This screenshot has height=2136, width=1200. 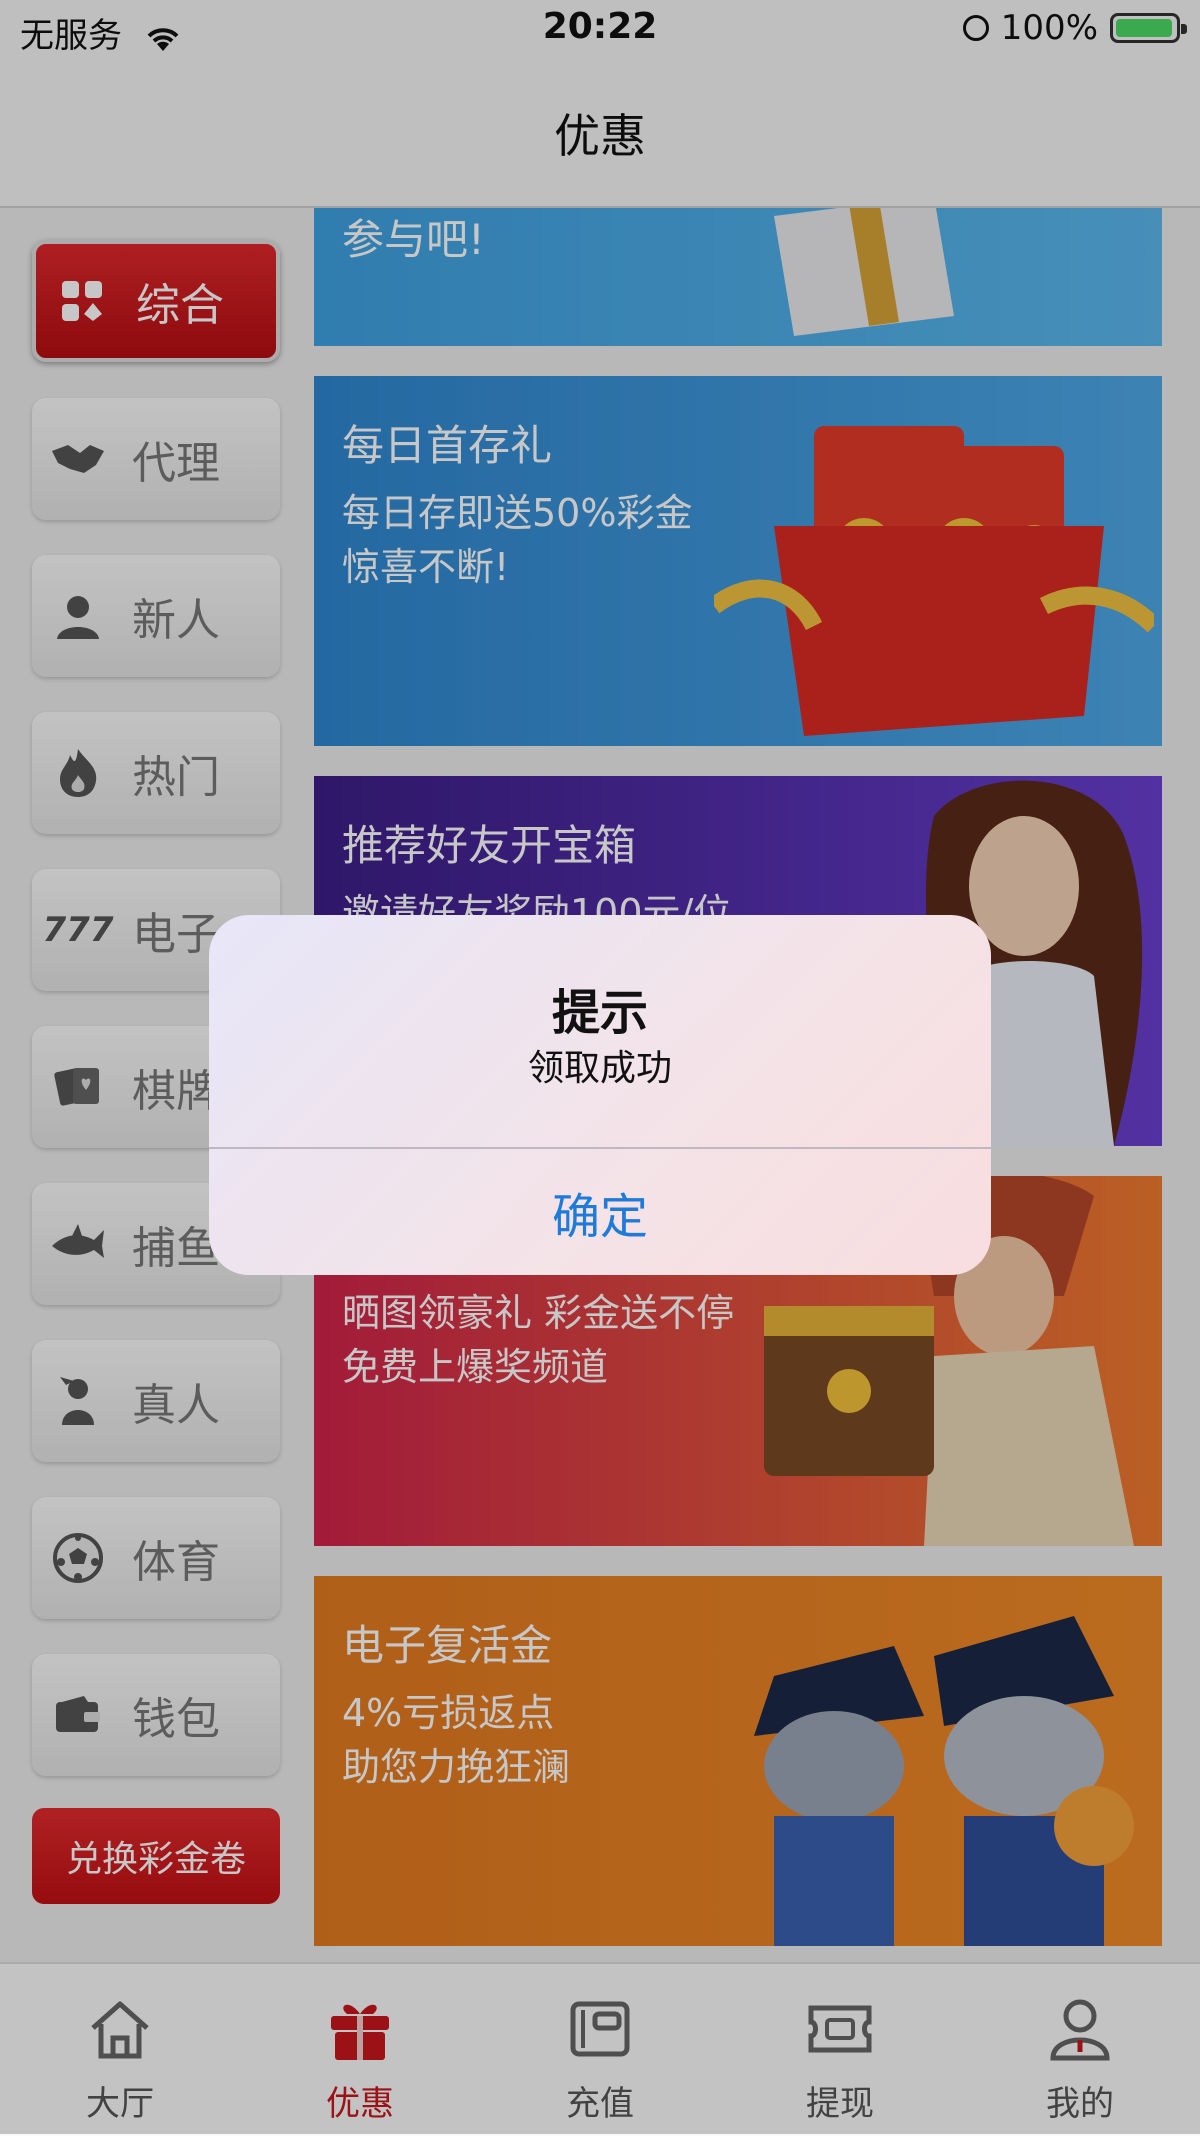 What do you see at coordinates (599, 1013) in the screenshot?
I see `dialog-title: 提示` at bounding box center [599, 1013].